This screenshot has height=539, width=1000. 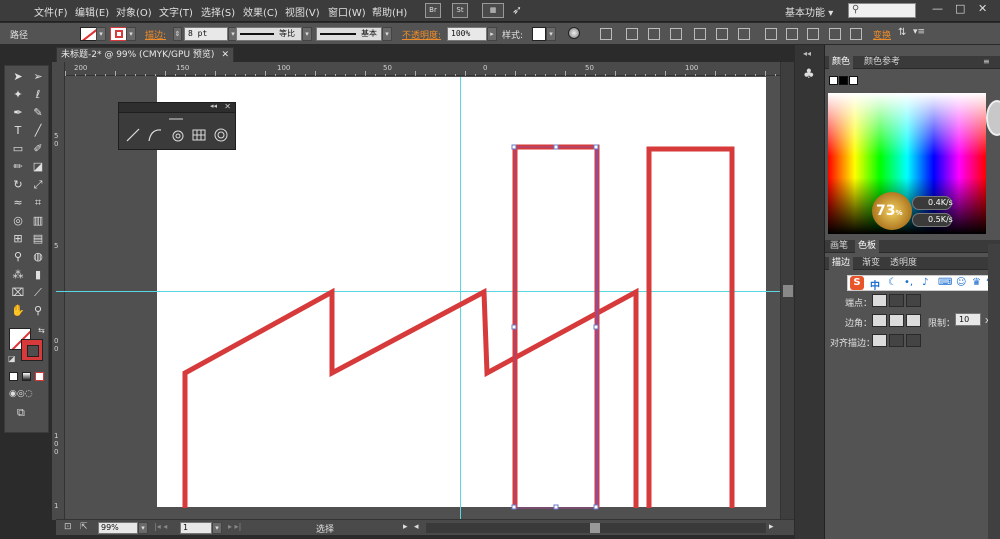 I want to click on align-right-icon, so click(x=676, y=34).